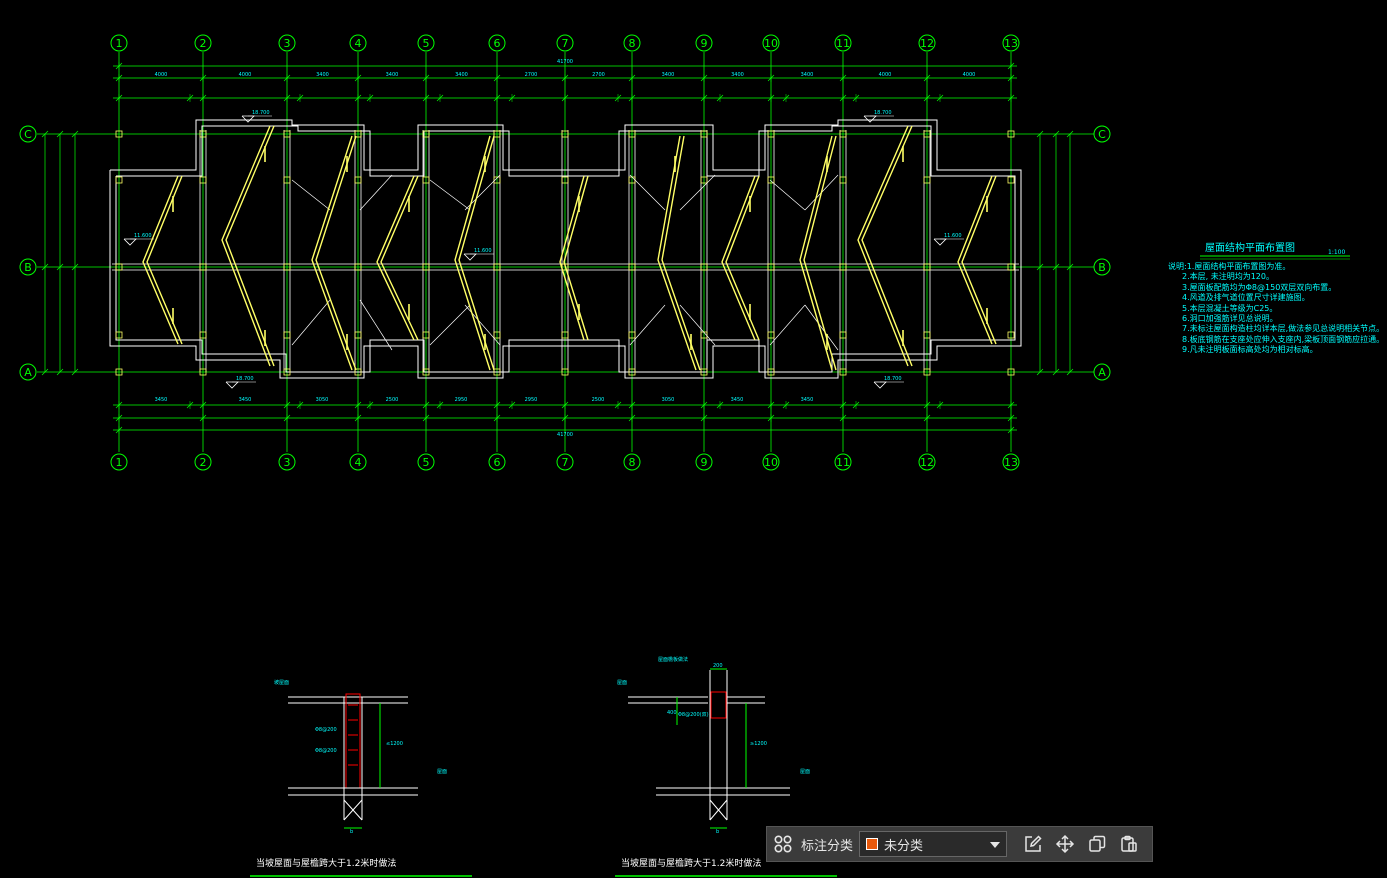 This screenshot has width=1387, height=878. What do you see at coordinates (771, 462) in the screenshot?
I see `axis-bubble-label: 10` at bounding box center [771, 462].